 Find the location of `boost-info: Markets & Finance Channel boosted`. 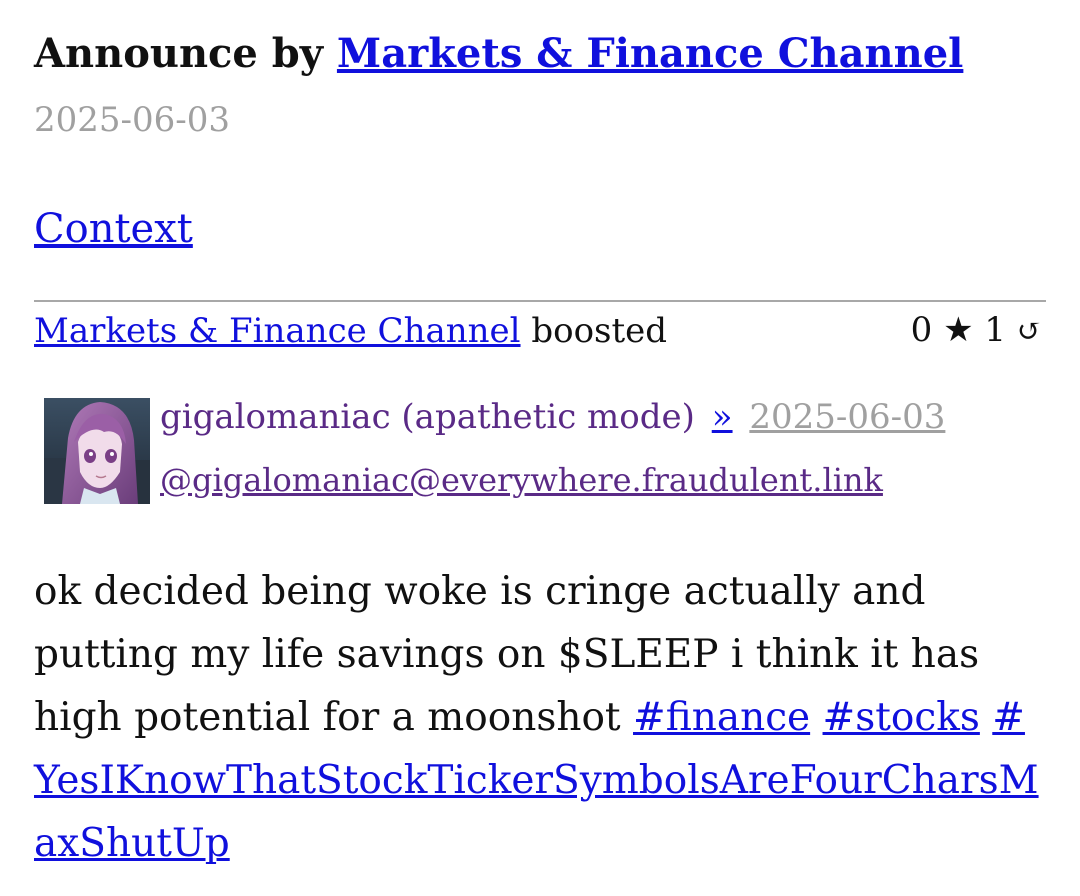

boost-info: Markets & Finance Channel boosted is located at coordinates (350, 331).